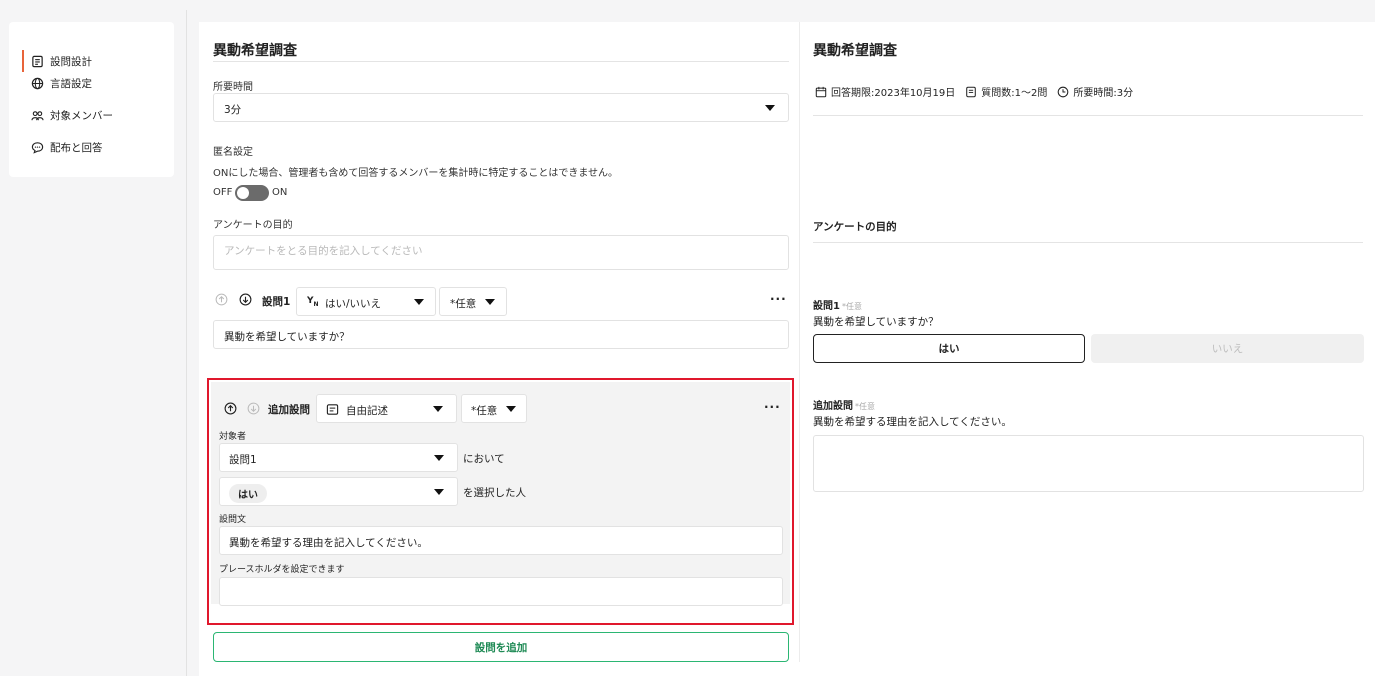 The image size is (1375, 676). What do you see at coordinates (332, 409) in the screenshot?
I see `text-icon` at bounding box center [332, 409].